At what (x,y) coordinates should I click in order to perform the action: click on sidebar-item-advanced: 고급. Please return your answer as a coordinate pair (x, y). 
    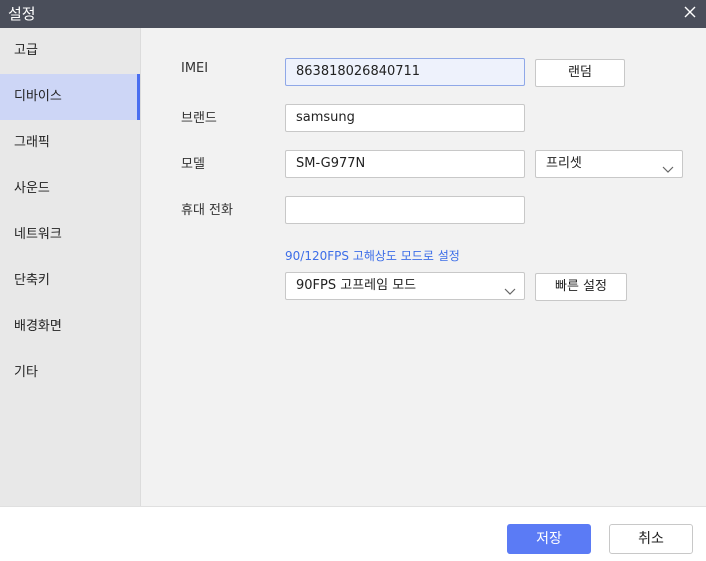
    Looking at the image, I should click on (70, 51).